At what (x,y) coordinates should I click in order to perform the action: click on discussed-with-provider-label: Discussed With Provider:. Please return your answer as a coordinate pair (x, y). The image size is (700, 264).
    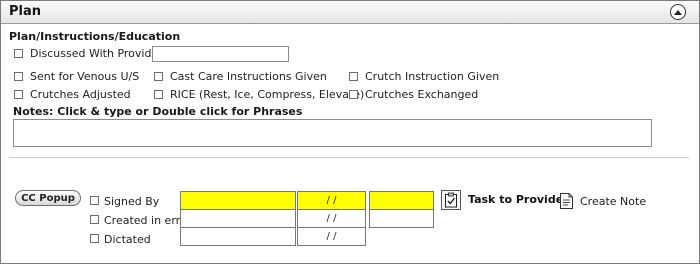
    Looking at the image, I should click on (98, 53).